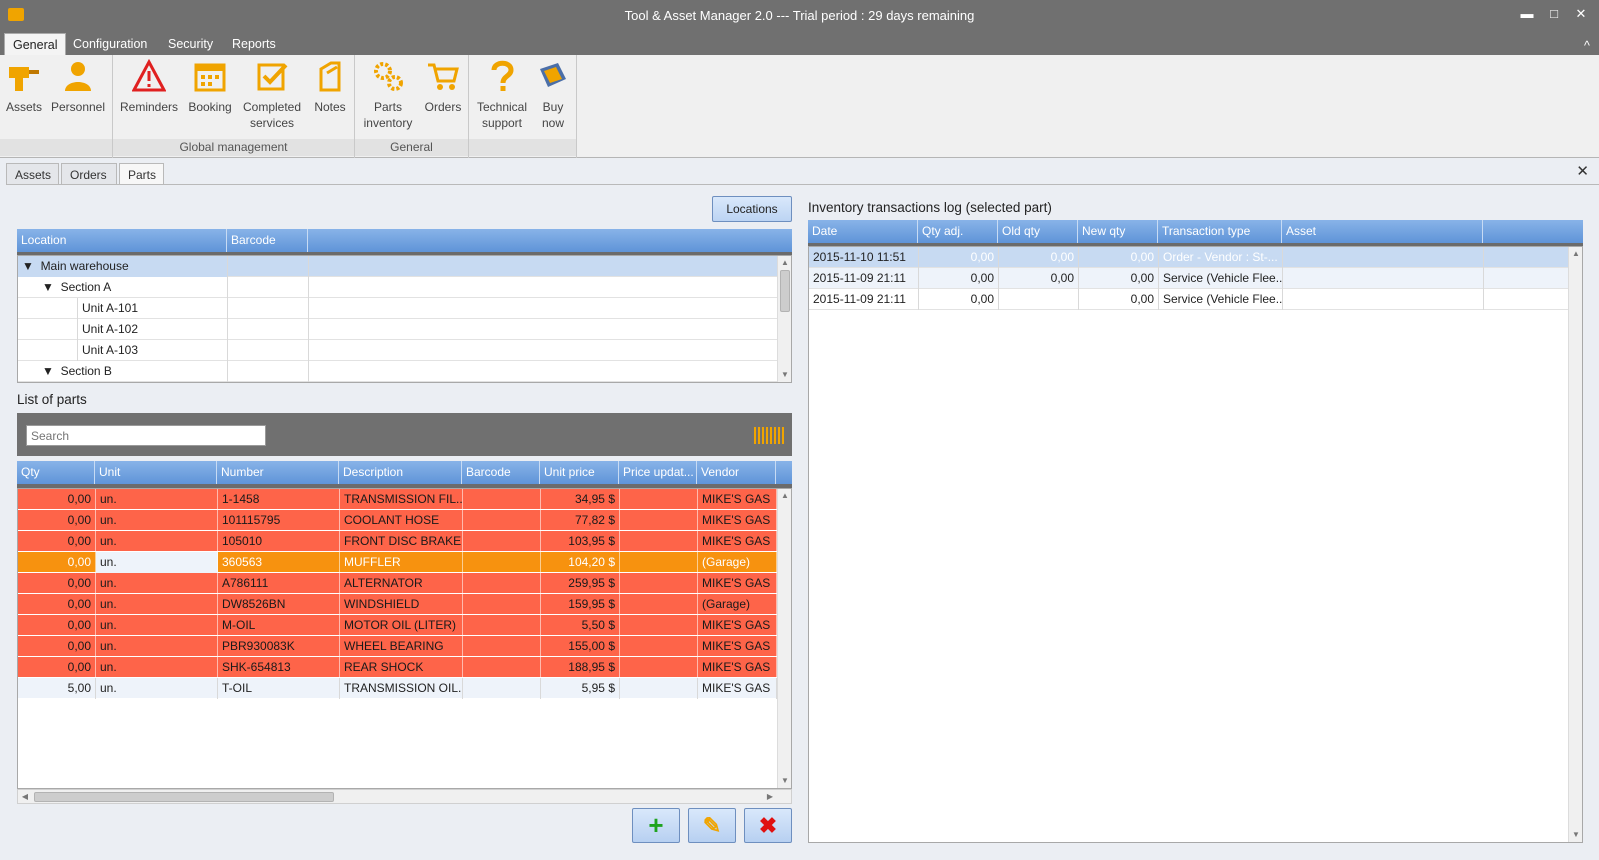  What do you see at coordinates (404, 796) in the screenshot?
I see `parts-horizontal-scrollbar: ◀ ▶` at bounding box center [404, 796].